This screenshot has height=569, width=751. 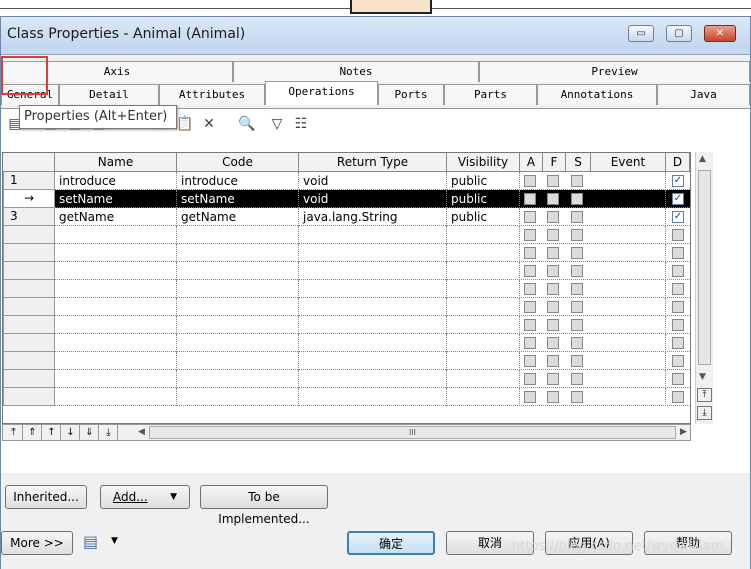 I want to click on tab-java: Java, so click(x=703, y=94).